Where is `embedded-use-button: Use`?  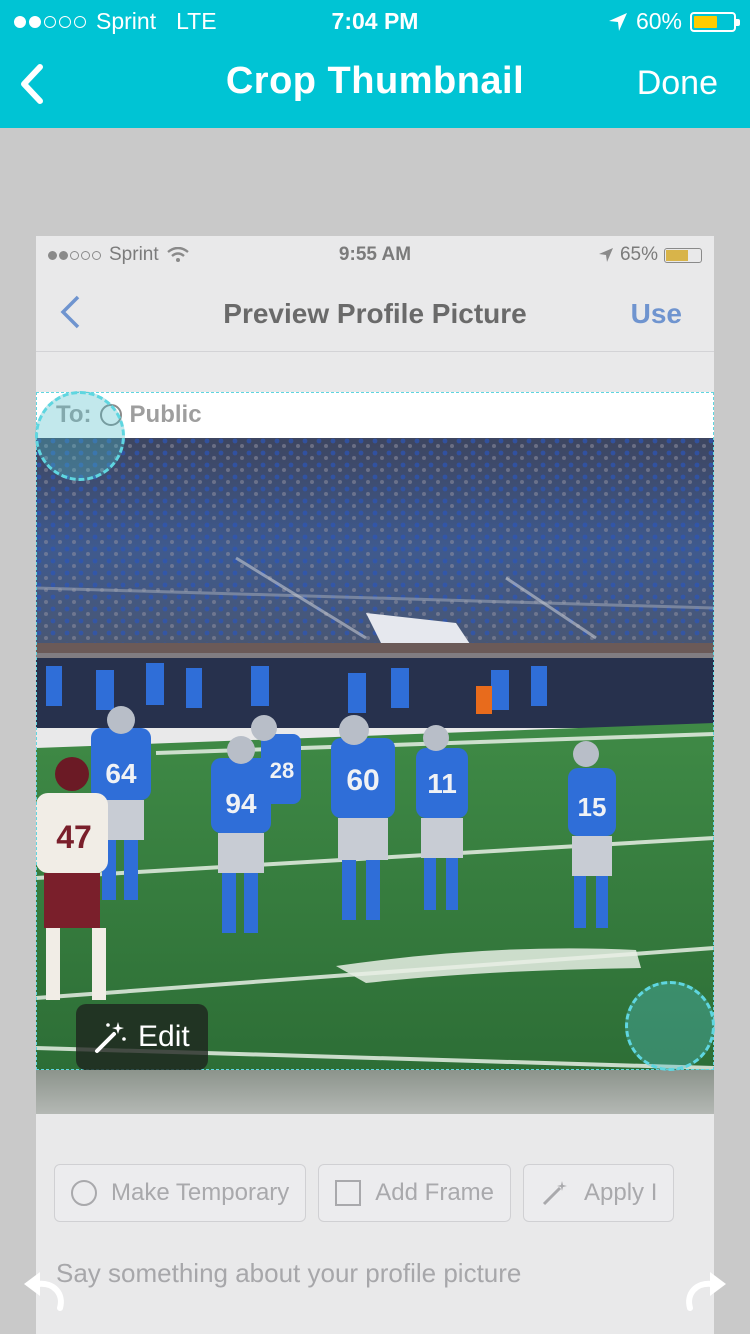
embedded-use-button: Use is located at coordinates (656, 313).